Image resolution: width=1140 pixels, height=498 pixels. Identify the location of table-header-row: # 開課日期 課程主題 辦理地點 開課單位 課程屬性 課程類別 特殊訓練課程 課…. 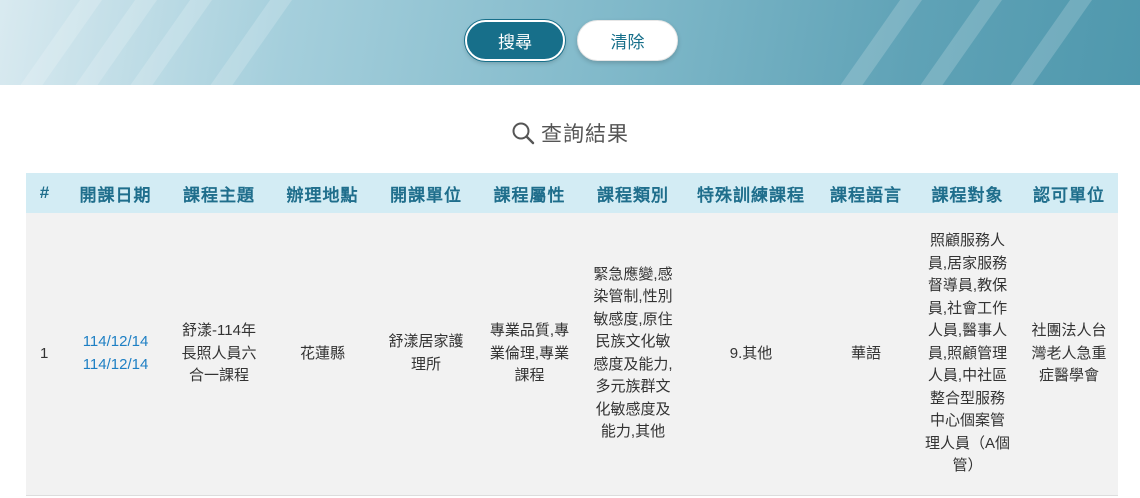
(572, 193).